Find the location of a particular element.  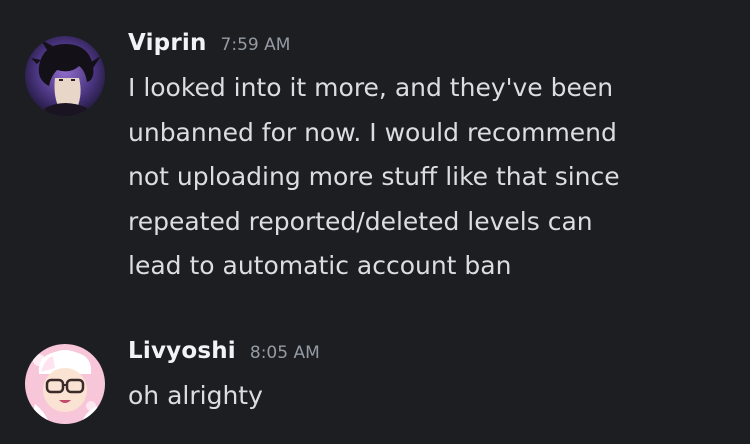

message-header: Viprin 7:59 AM is located at coordinates (433, 48).